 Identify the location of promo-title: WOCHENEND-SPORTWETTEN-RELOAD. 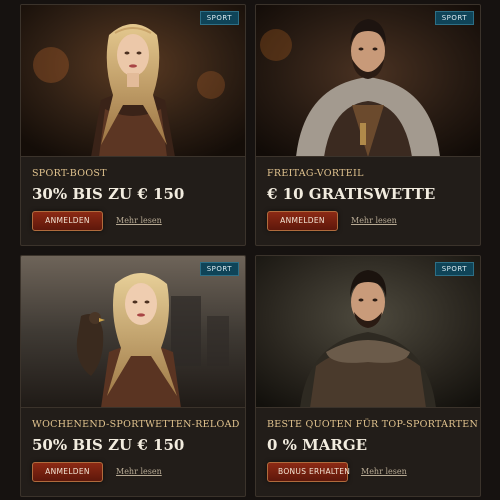
(136, 424).